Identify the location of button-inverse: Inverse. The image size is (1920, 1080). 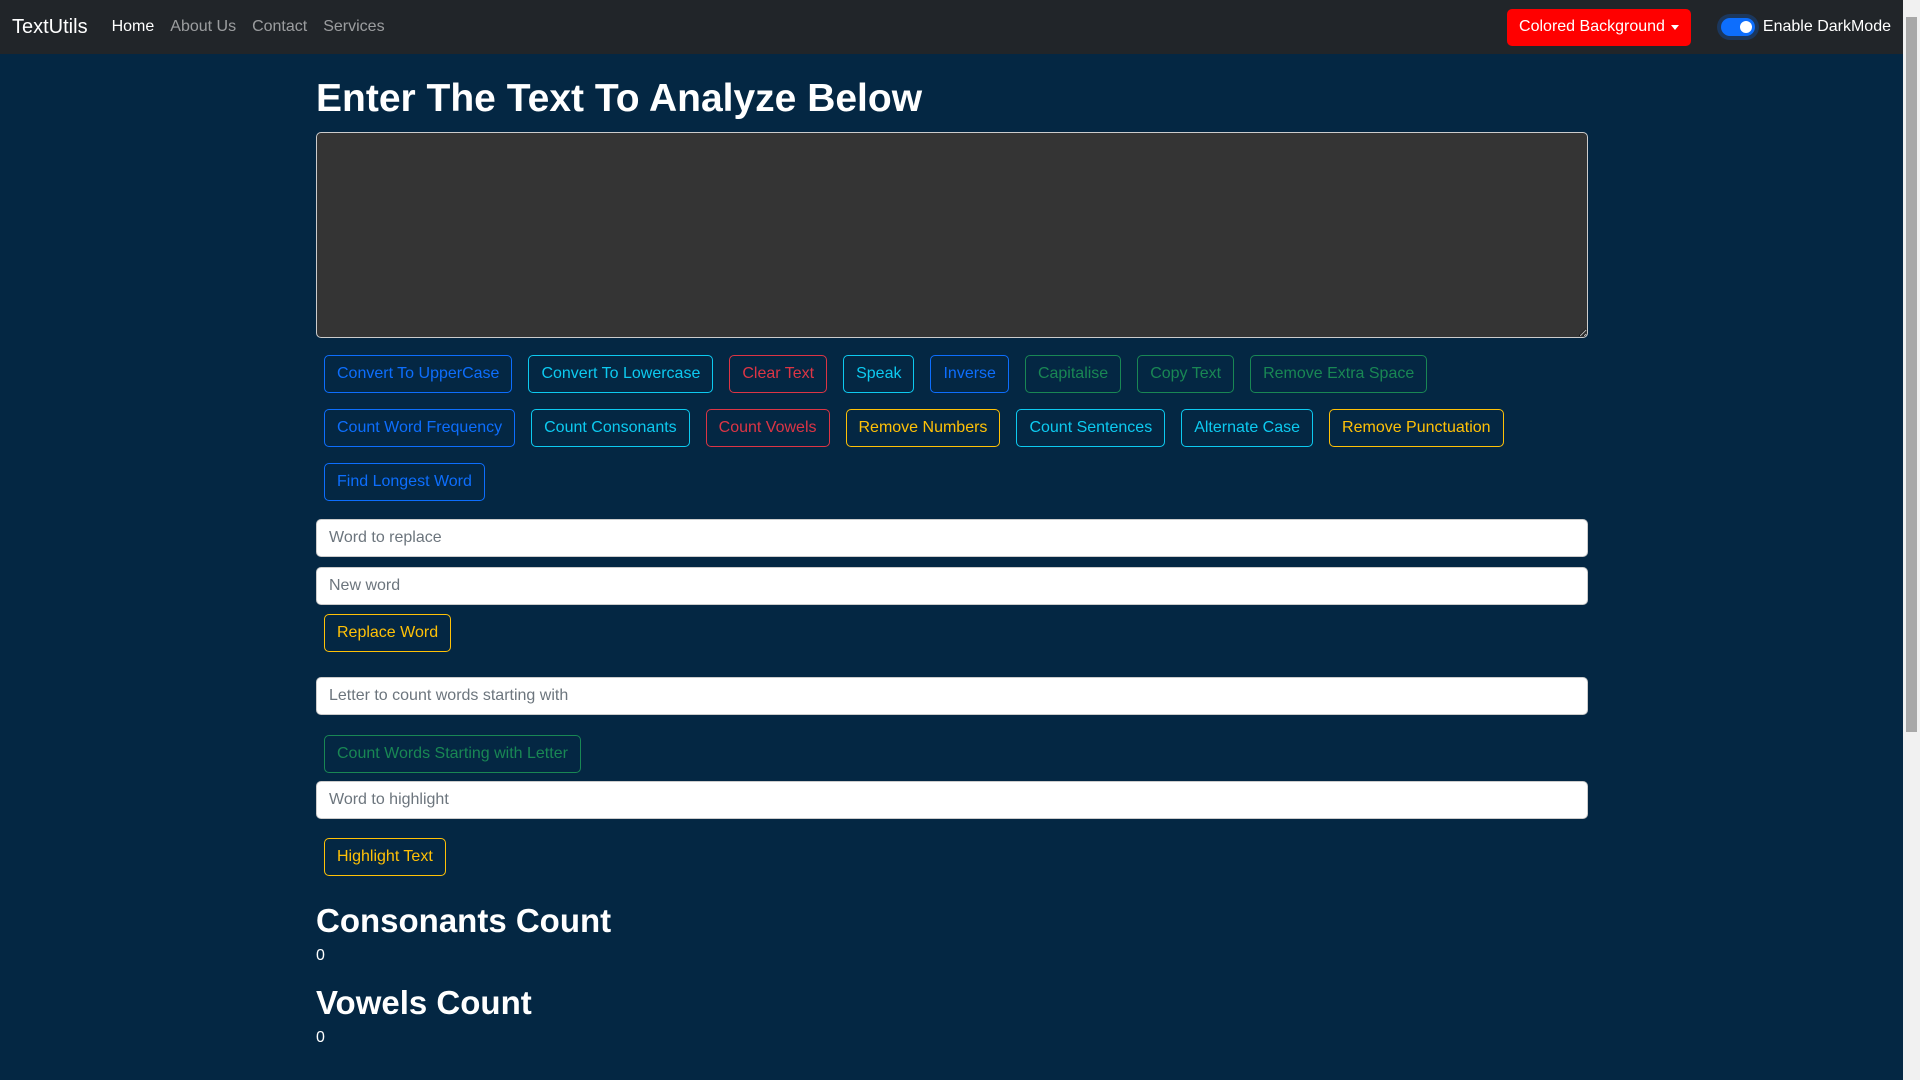
(969, 374).